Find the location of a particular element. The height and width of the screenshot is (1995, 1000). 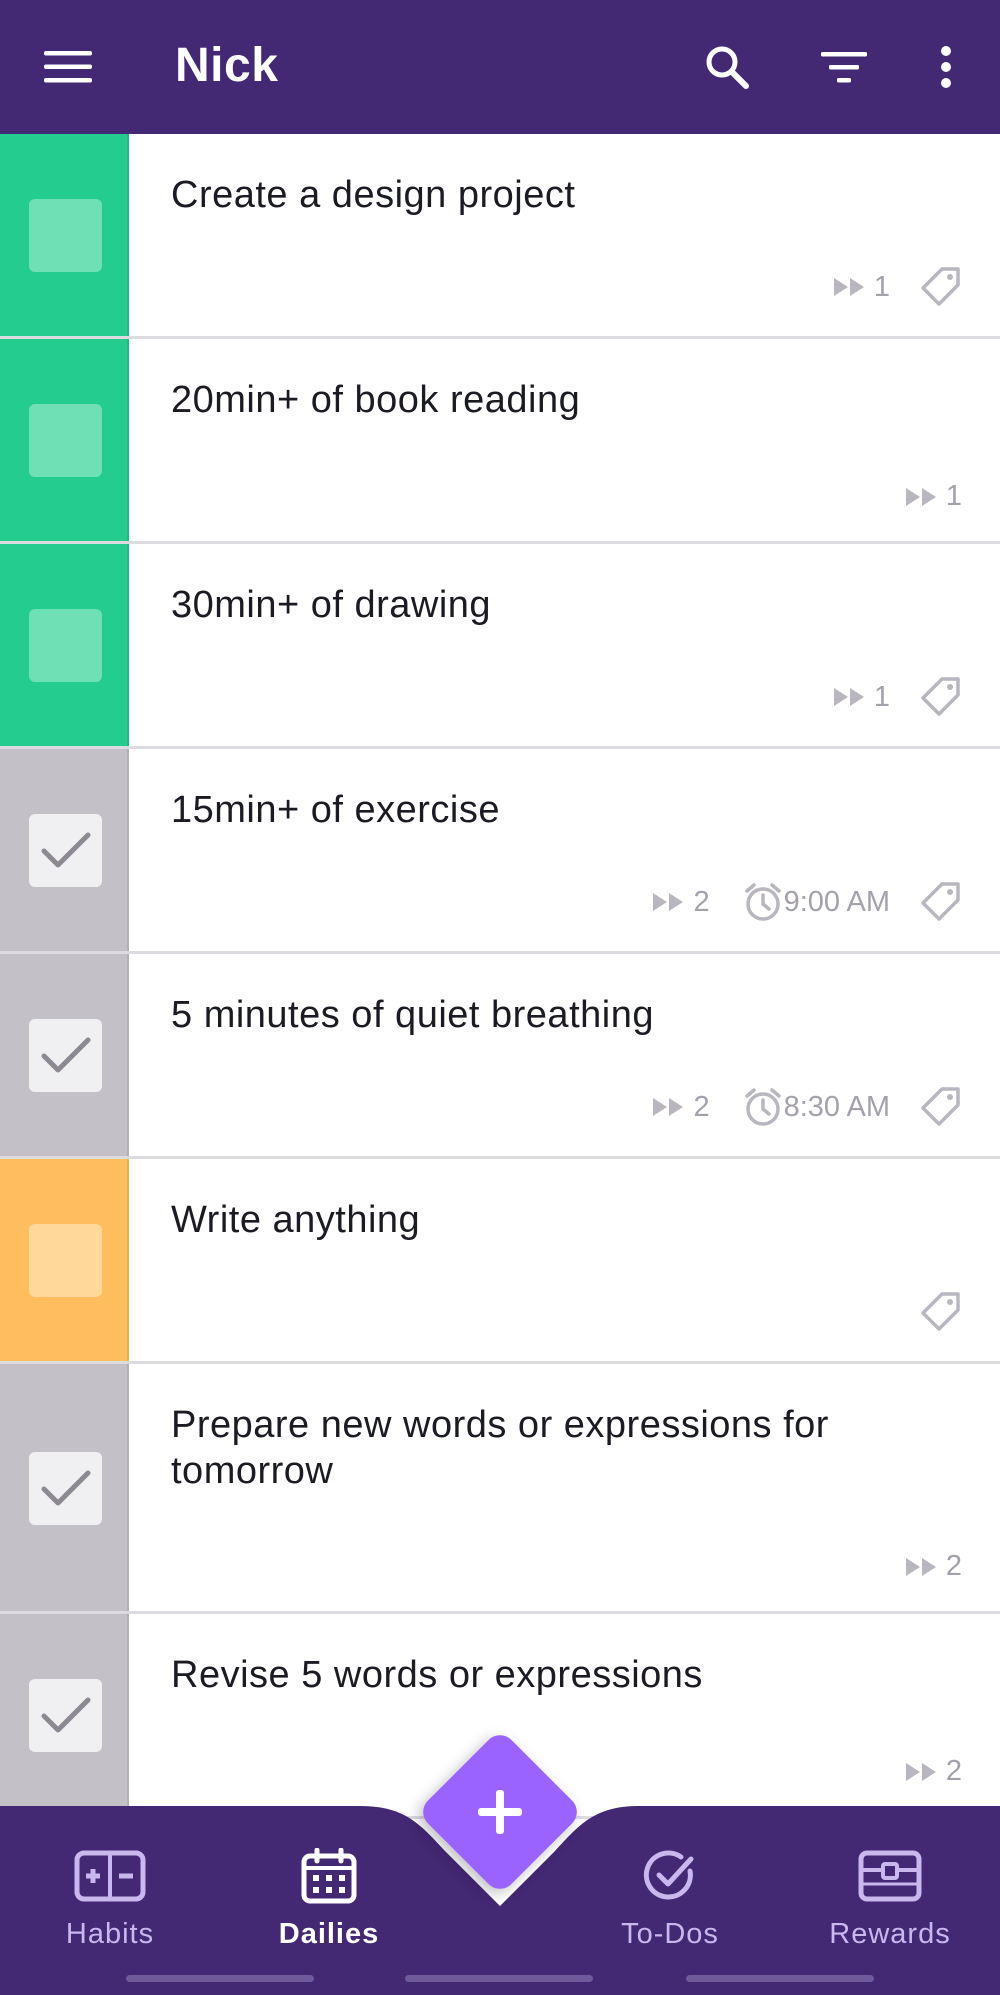

gesture-bar-center is located at coordinates (499, 1978).